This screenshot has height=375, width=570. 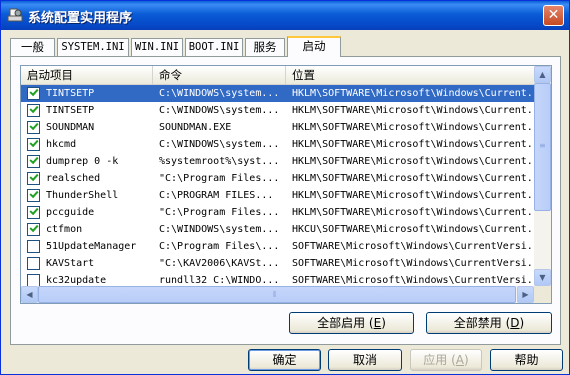 What do you see at coordinates (365, 360) in the screenshot?
I see `cancel-button: 取消` at bounding box center [365, 360].